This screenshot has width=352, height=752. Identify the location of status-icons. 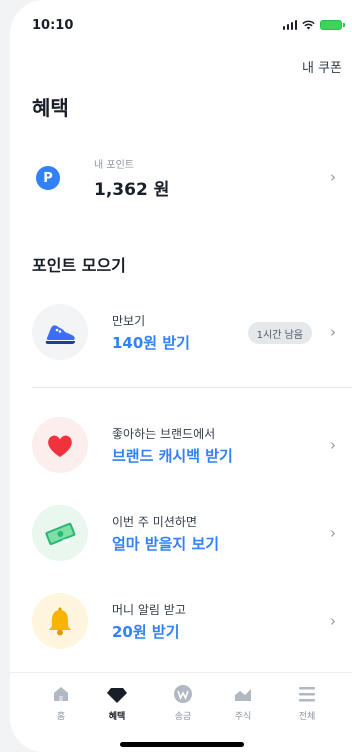
(313, 25).